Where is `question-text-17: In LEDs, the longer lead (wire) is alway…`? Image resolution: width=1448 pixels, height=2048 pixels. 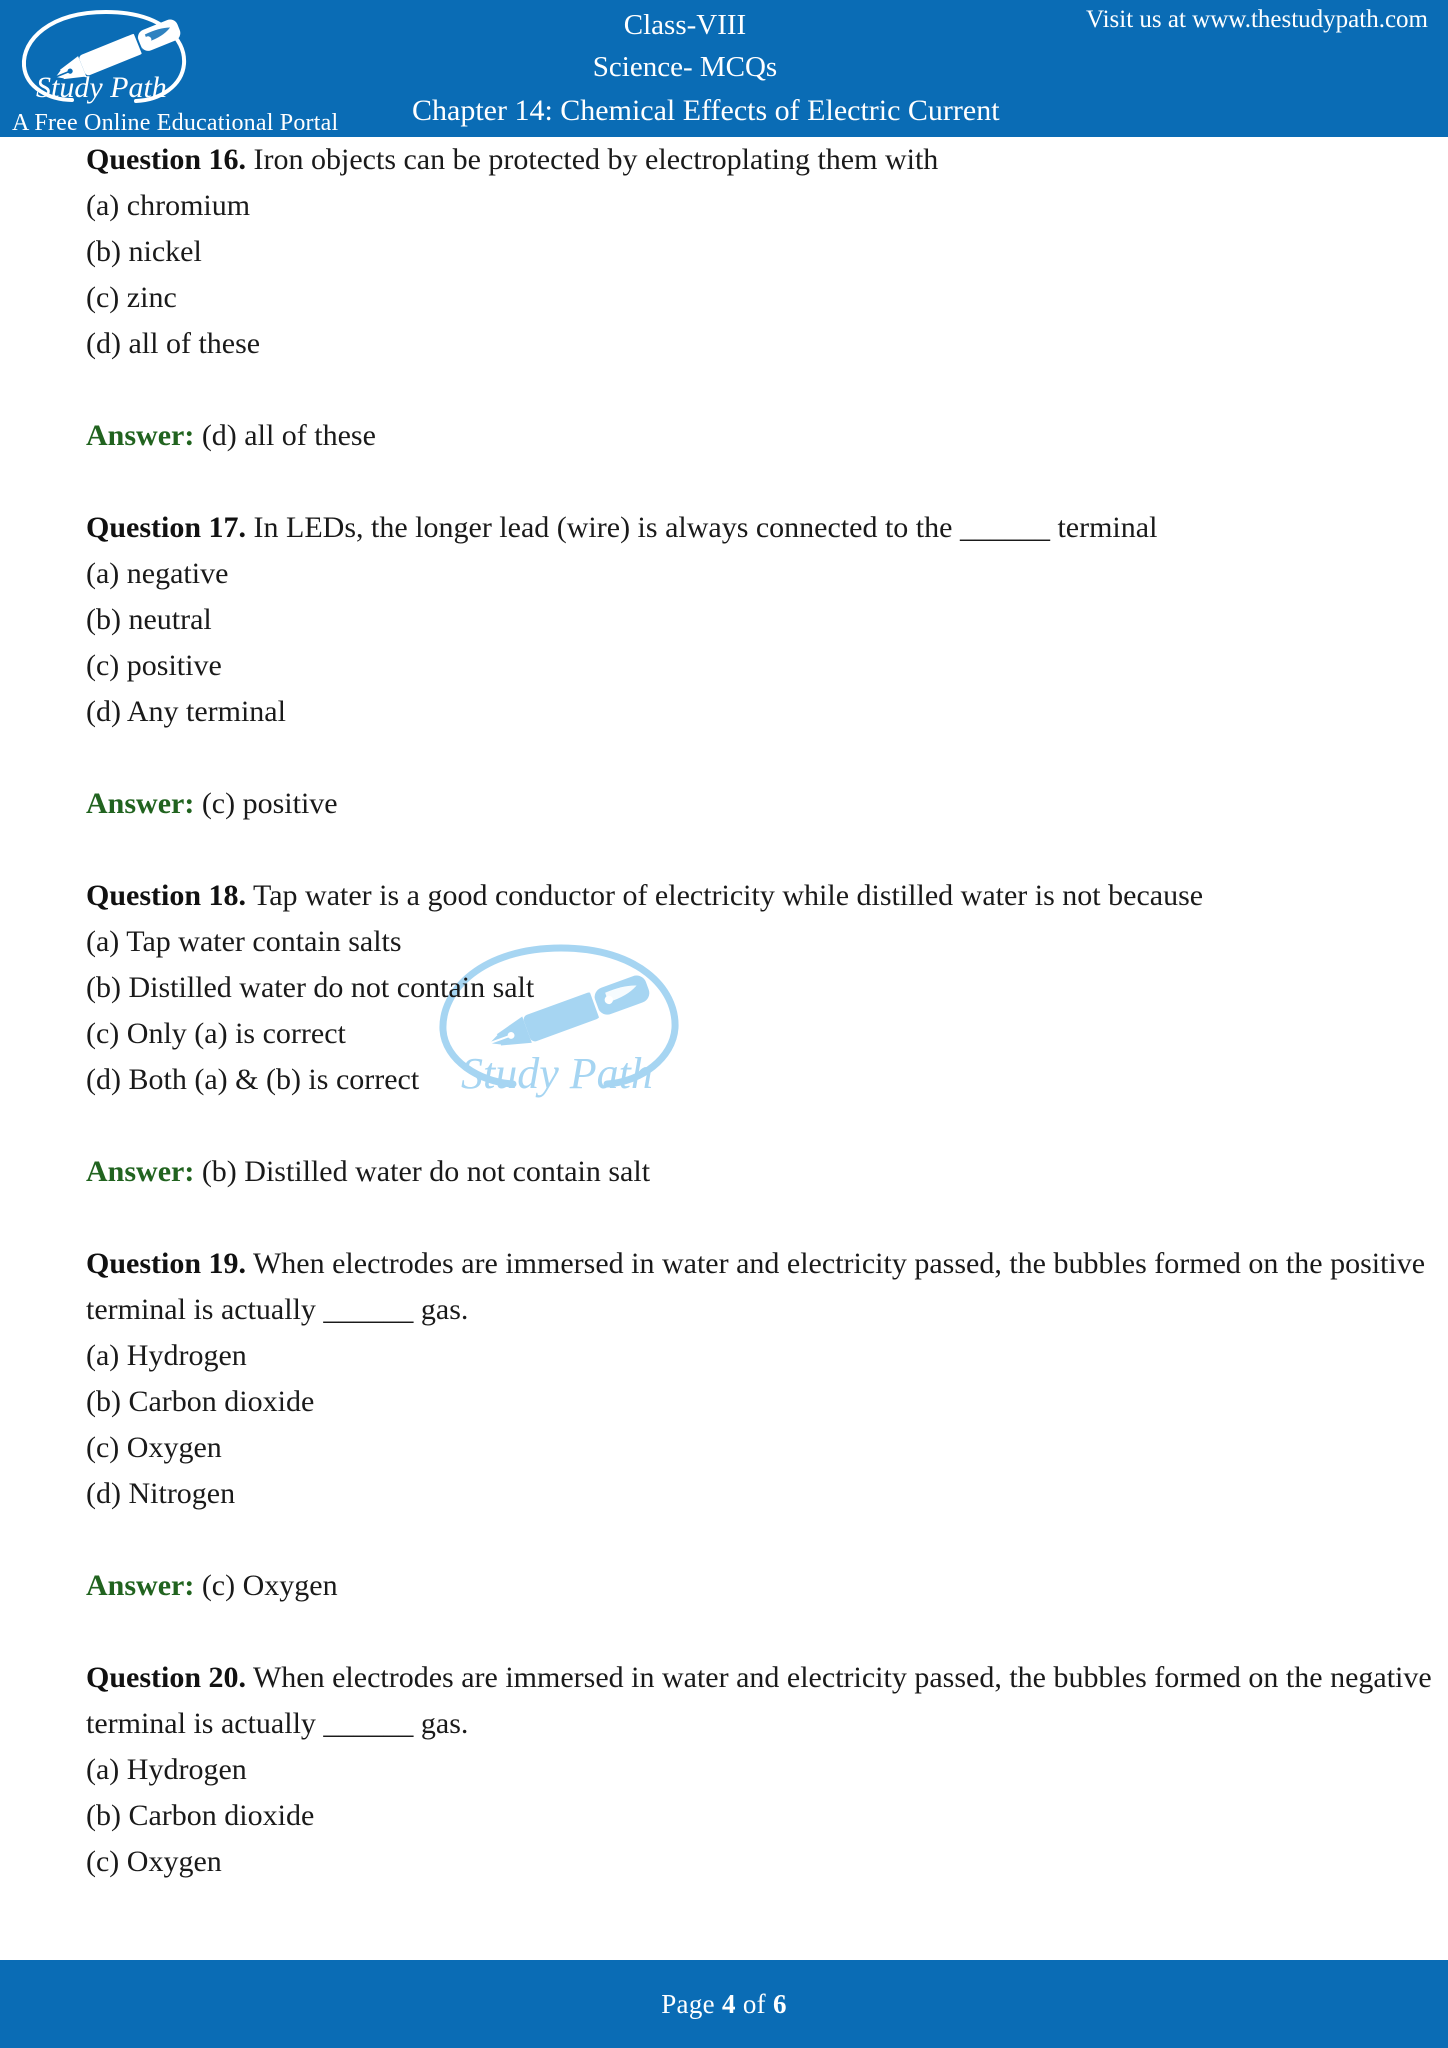 question-text-17: In LEDs, the longer lead (wire) is alway… is located at coordinates (702, 527).